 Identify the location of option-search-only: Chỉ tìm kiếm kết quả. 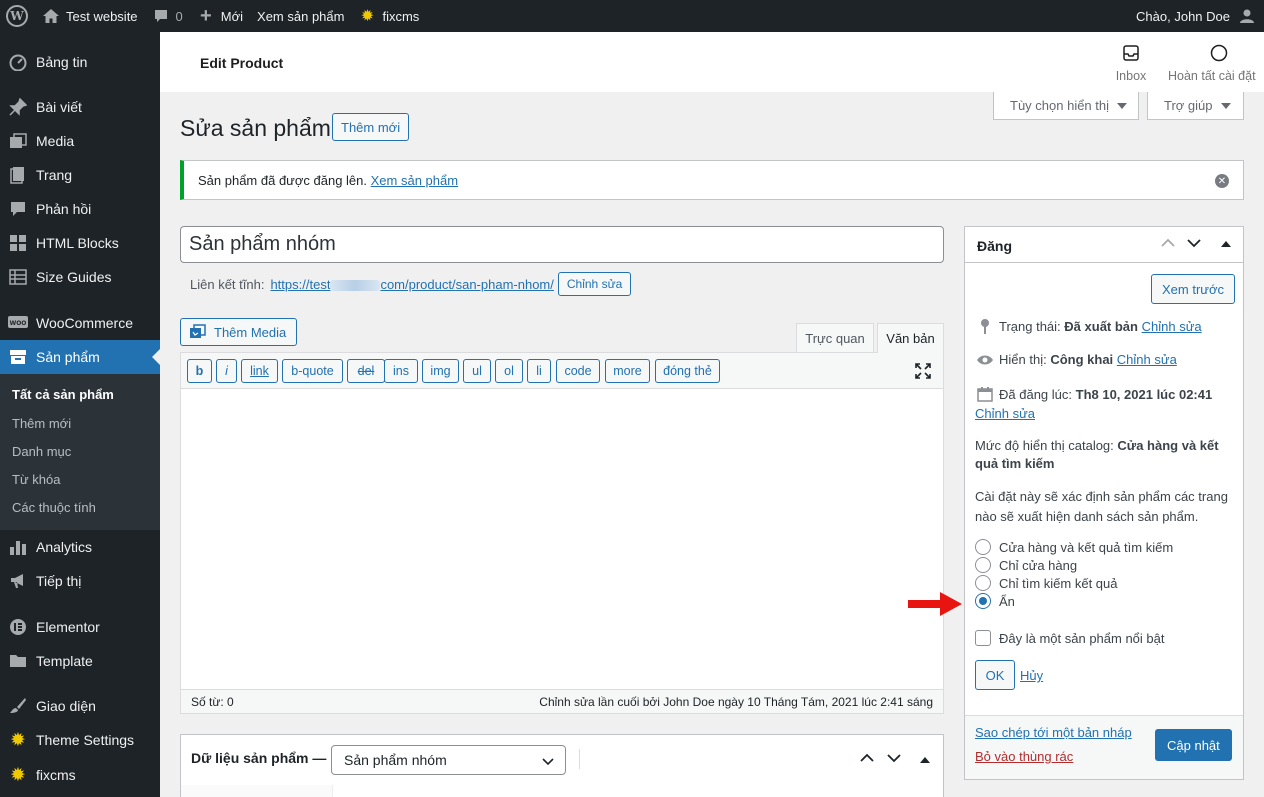
(1046, 583).